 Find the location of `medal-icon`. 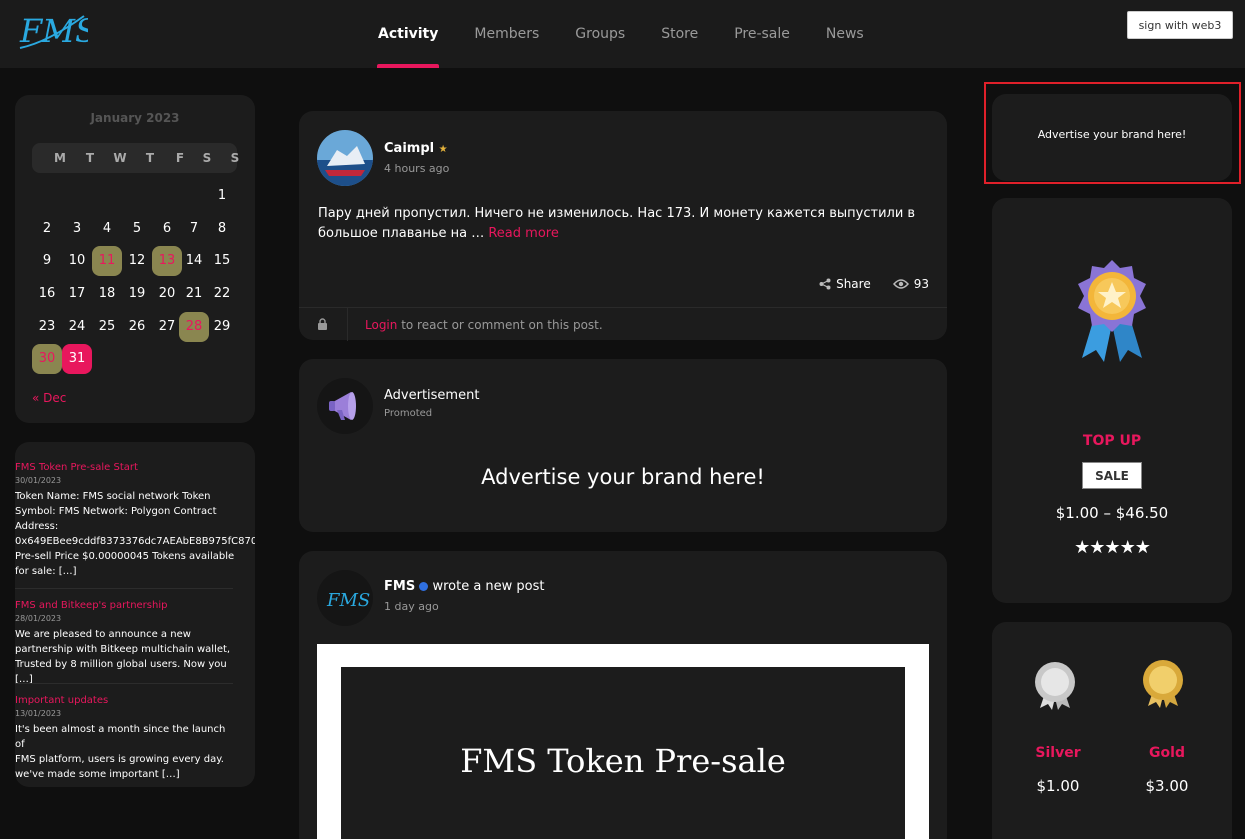

medal-icon is located at coordinates (1112, 311).